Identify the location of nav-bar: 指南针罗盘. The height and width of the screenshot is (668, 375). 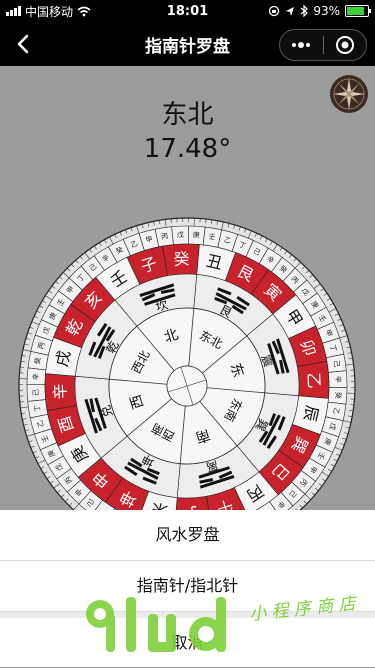
(187, 44).